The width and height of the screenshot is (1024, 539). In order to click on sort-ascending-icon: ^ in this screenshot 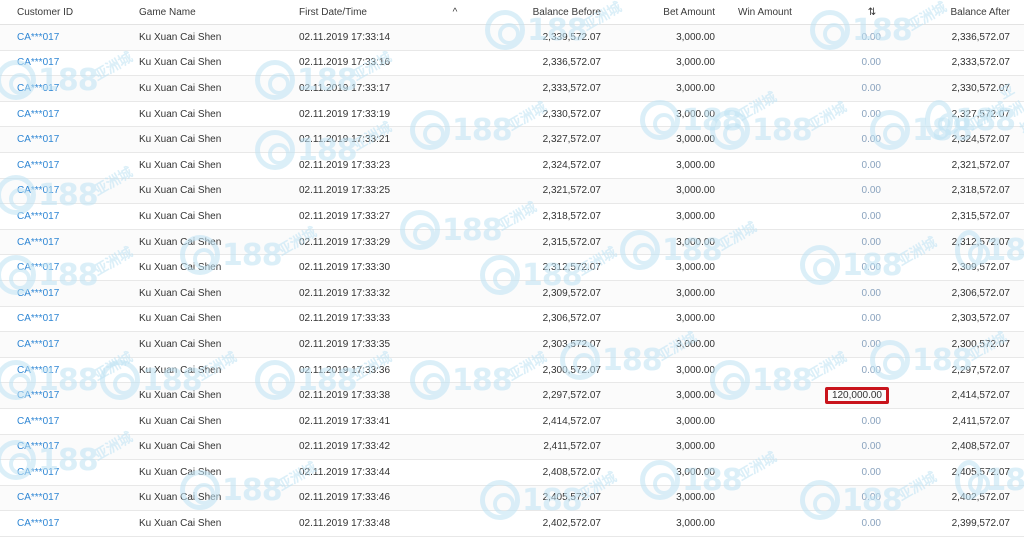, I will do `click(455, 12)`.